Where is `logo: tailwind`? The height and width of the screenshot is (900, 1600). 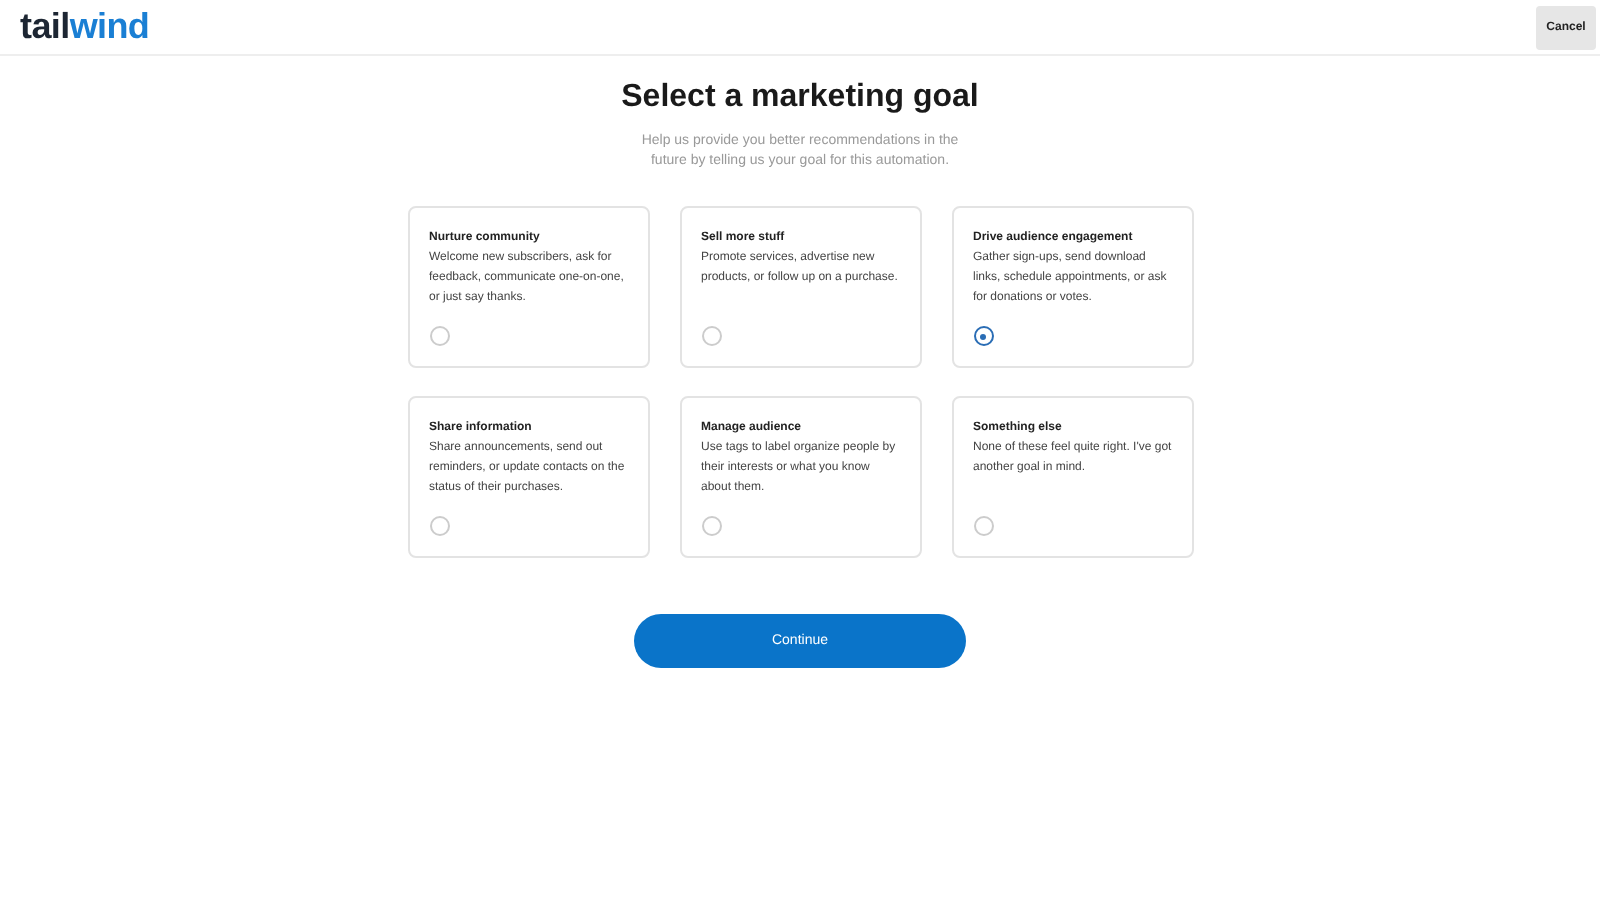 logo: tailwind is located at coordinates (85, 27).